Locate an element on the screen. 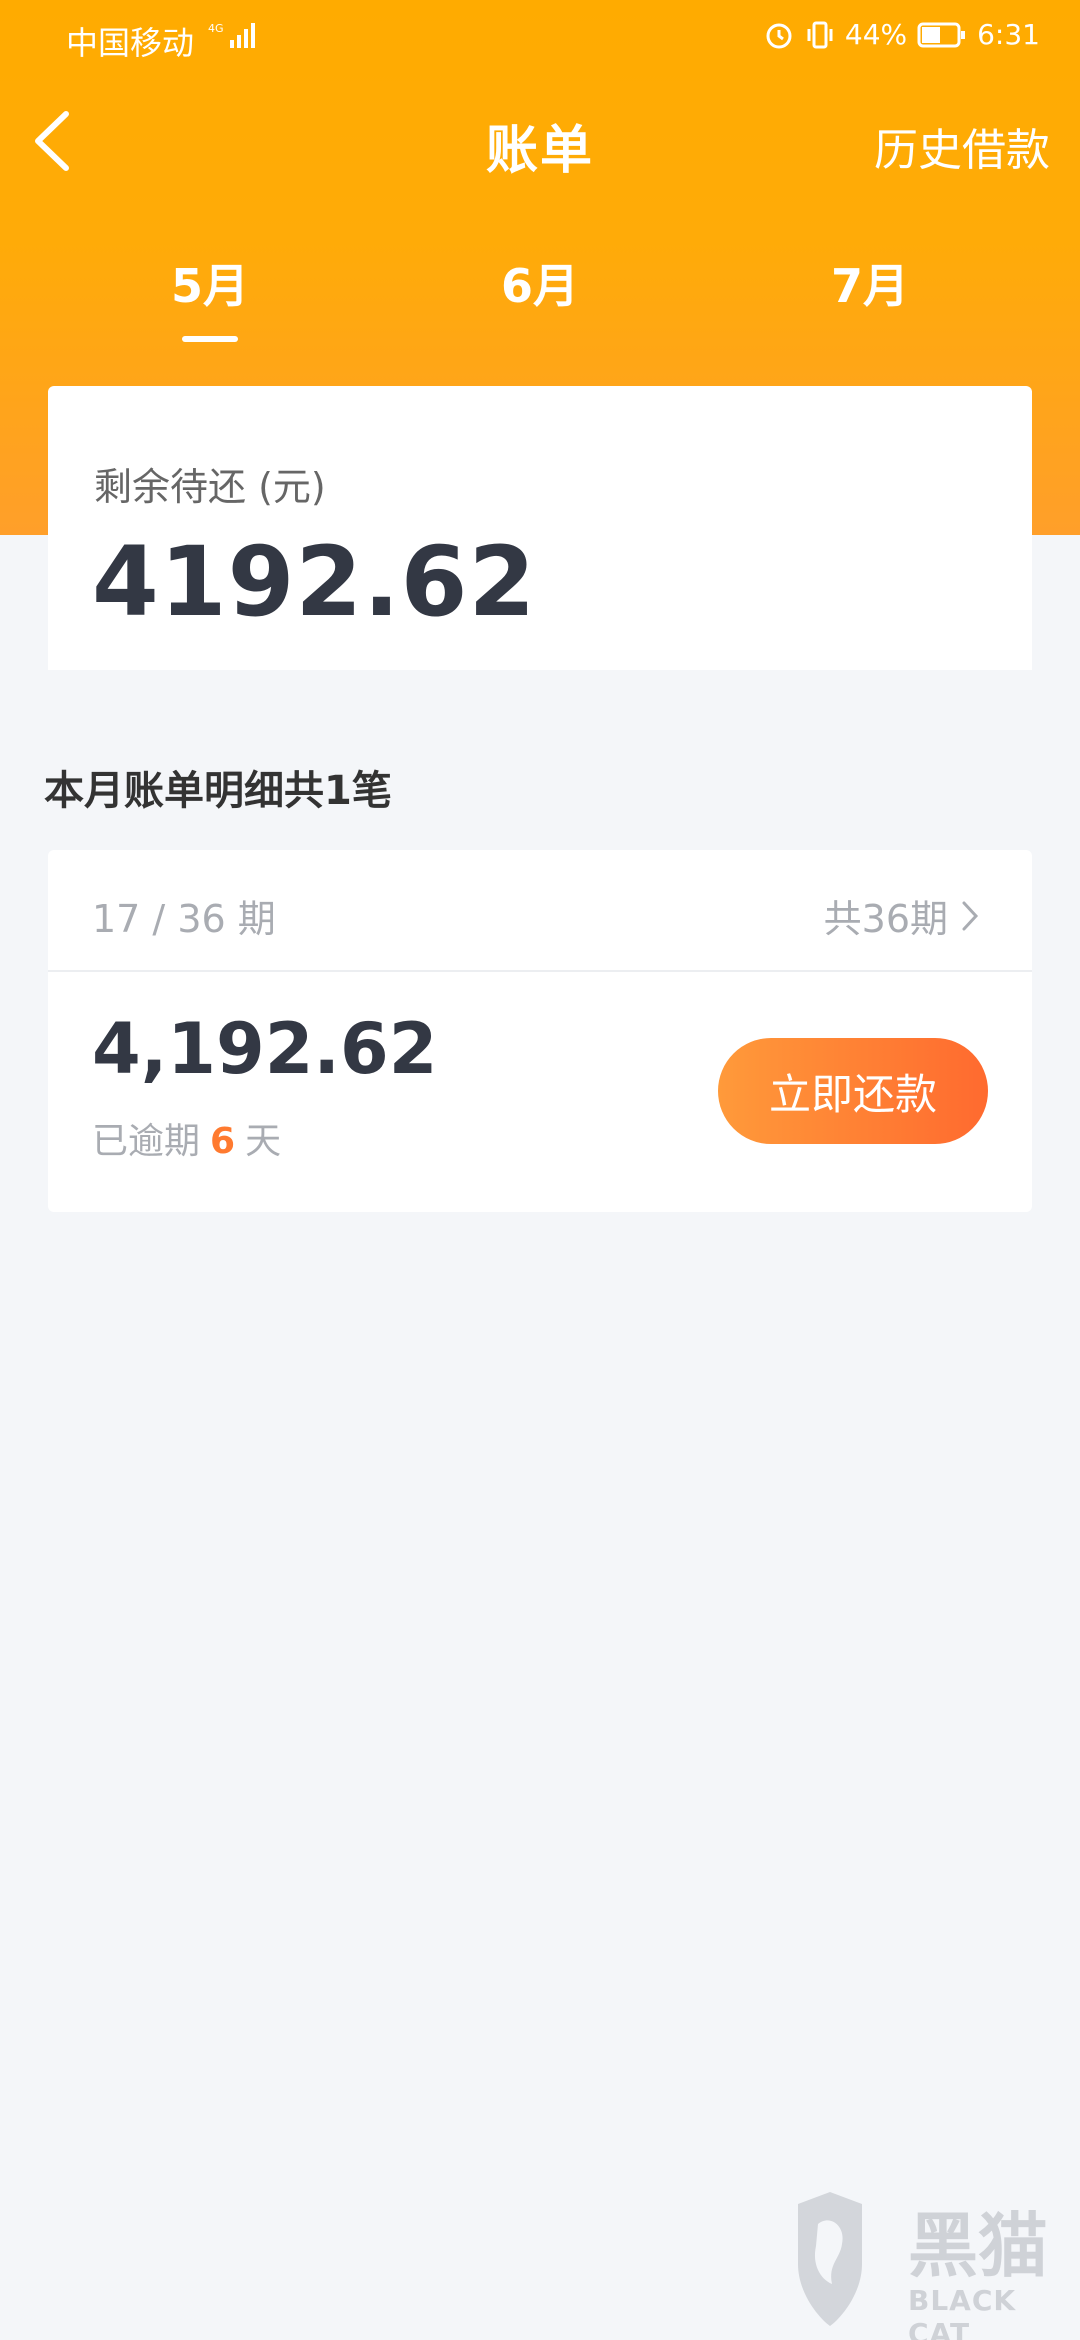 Image resolution: width=1080 pixels, height=2340 pixels. watermark: 黑猫 BLACK CAT is located at coordinates (930, 2262).